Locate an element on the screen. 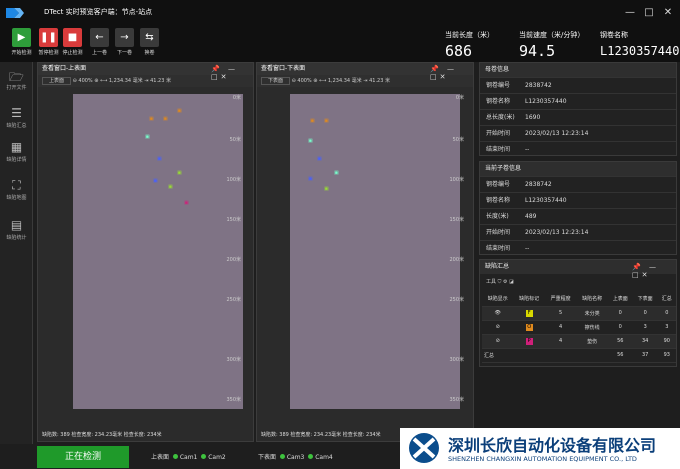 The image size is (680, 469). defect-mark: F is located at coordinates (529, 313).